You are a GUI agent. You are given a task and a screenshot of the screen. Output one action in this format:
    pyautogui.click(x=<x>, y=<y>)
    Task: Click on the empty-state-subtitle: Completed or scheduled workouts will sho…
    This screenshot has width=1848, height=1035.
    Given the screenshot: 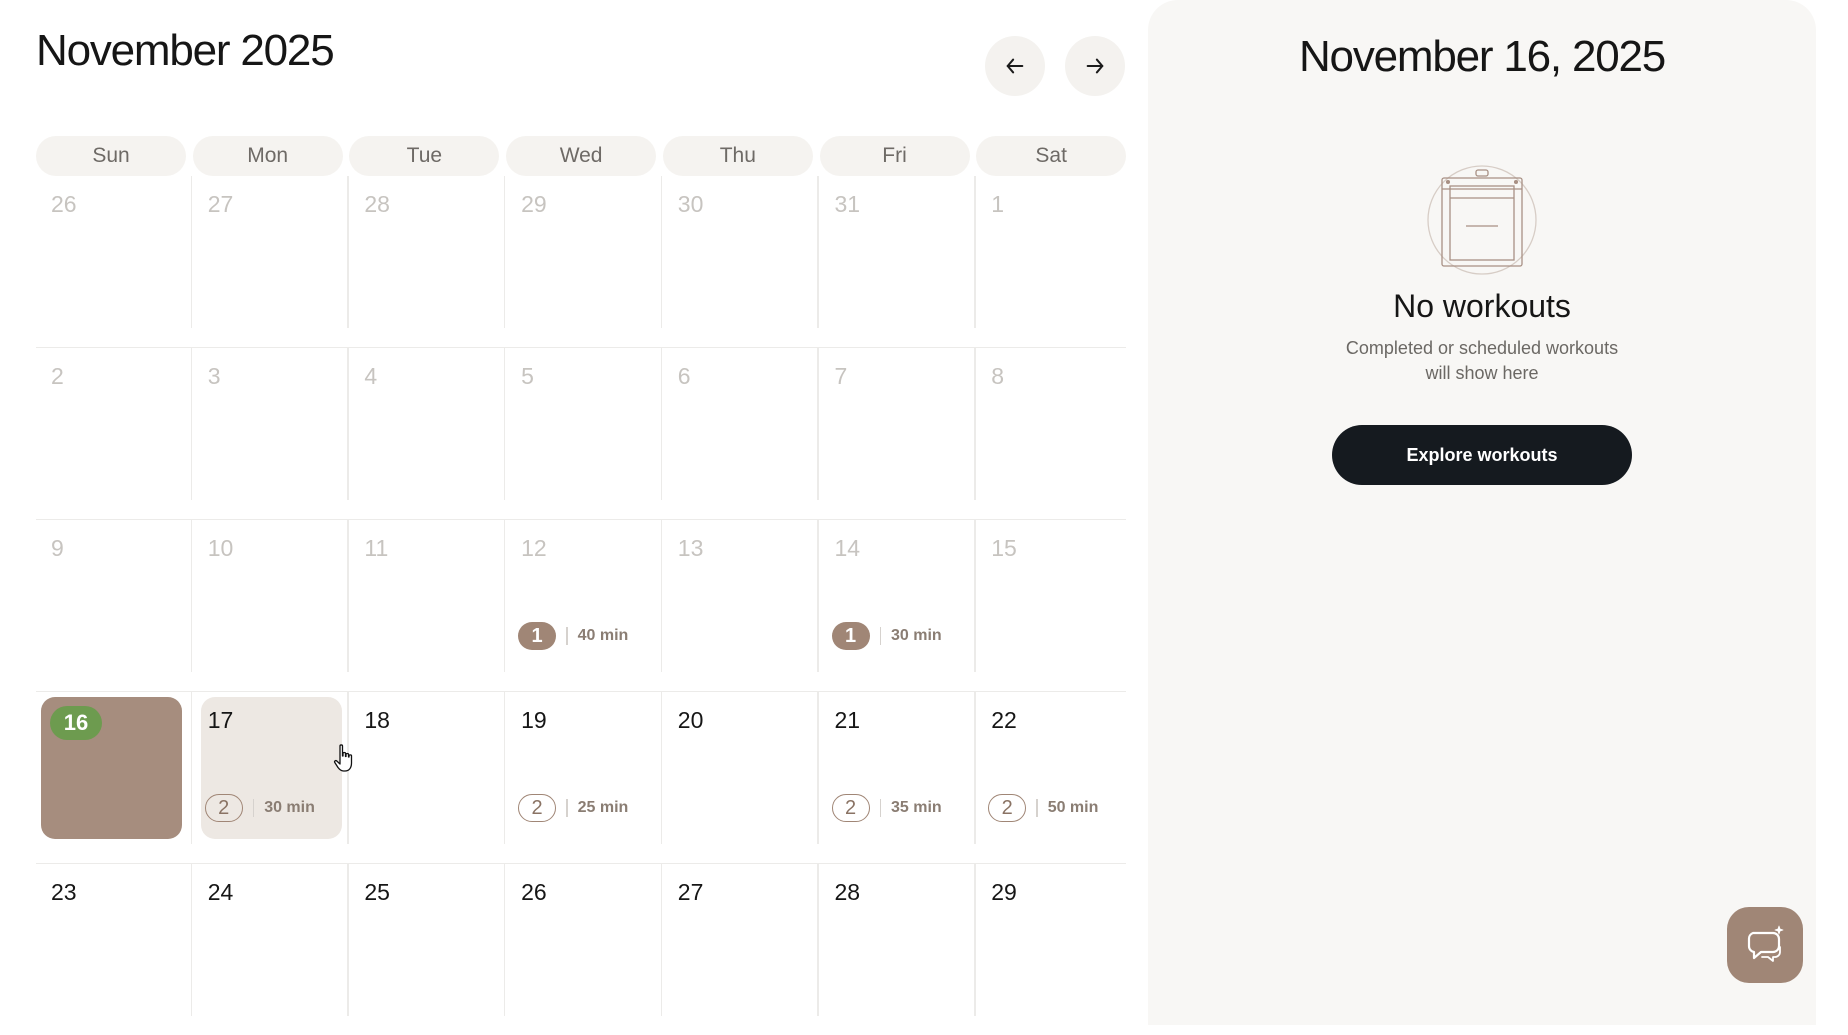 What is the action you would take?
    pyautogui.click(x=1482, y=361)
    